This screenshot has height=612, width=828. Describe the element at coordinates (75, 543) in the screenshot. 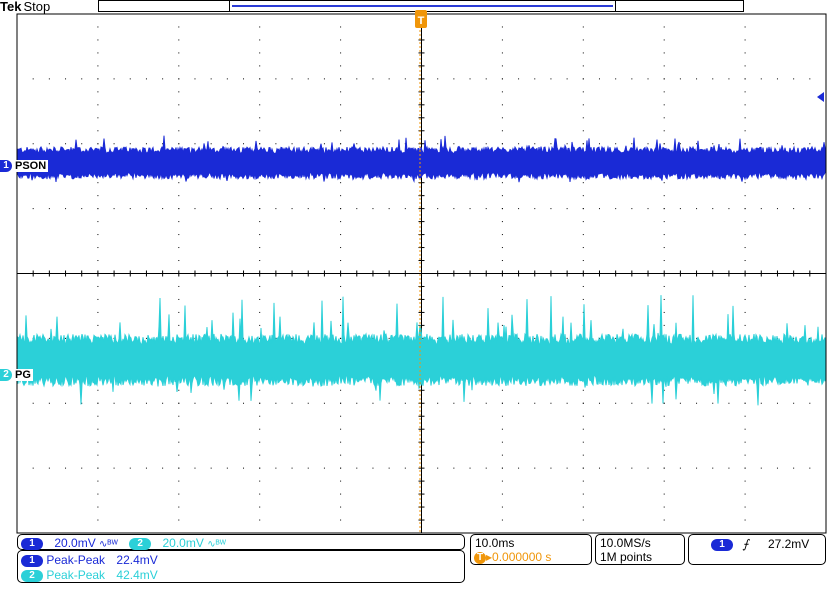

I see `ch1-scale: 20.0mV` at that location.